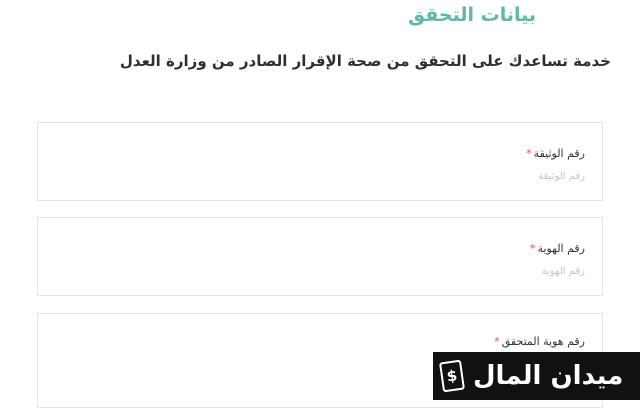 The image size is (640, 408). Describe the element at coordinates (548, 376) in the screenshot. I see `watermark-text: ميدان المال` at that location.